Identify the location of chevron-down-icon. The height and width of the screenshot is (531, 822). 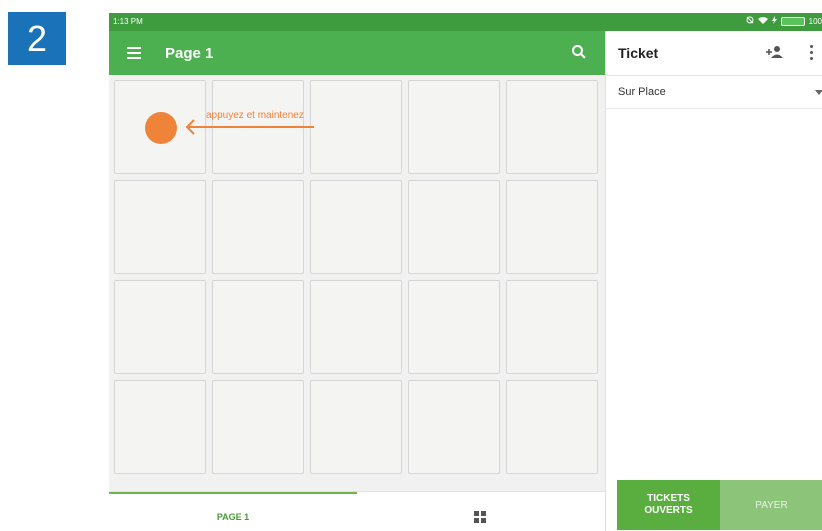
(818, 92).